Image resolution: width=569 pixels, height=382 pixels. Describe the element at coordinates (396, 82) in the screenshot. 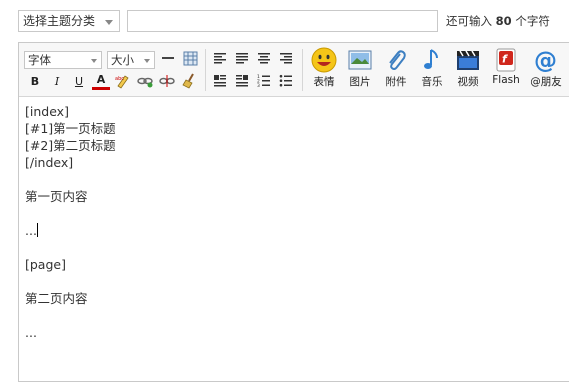

I see `attachment-label: 附件` at that location.